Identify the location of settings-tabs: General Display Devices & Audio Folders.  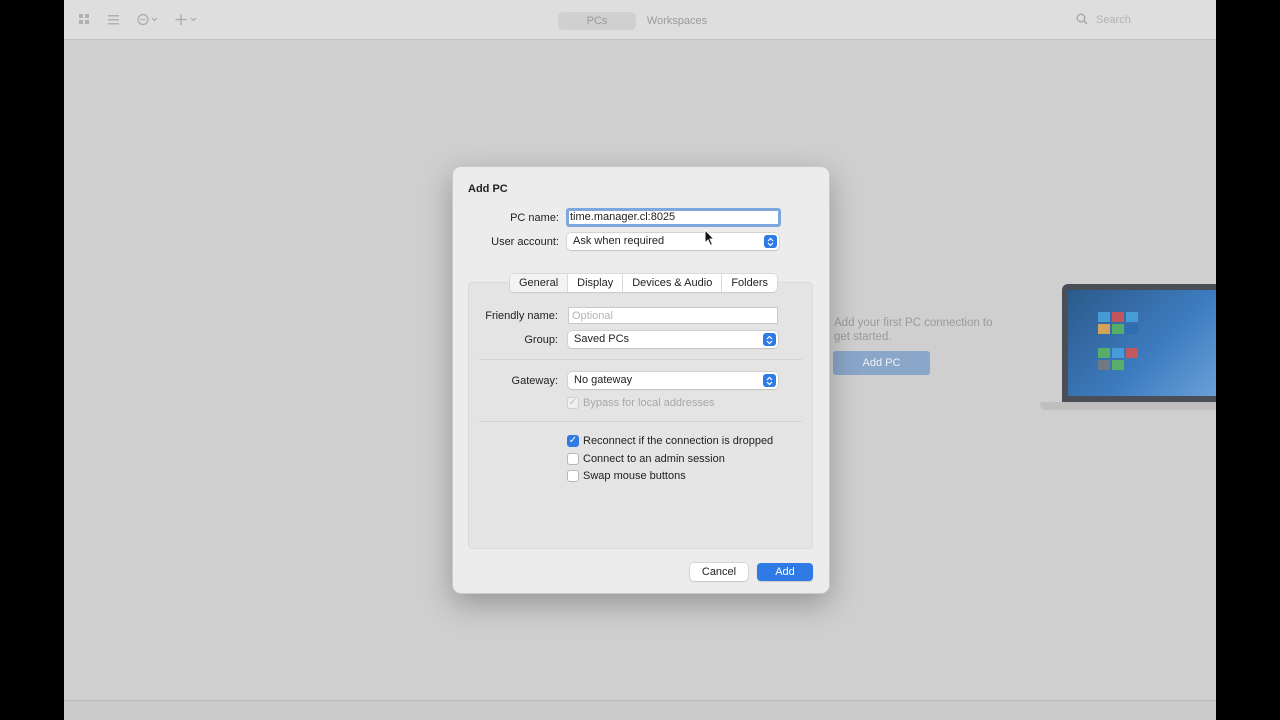
(644, 283).